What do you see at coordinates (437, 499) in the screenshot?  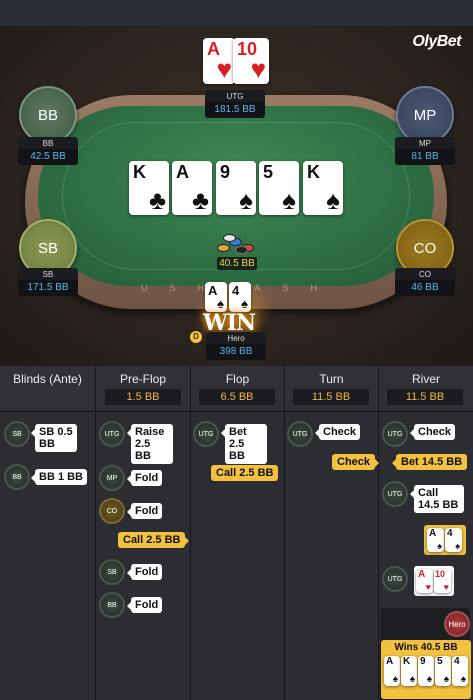 I see `action-bubble: Call 14.5 BB` at bounding box center [437, 499].